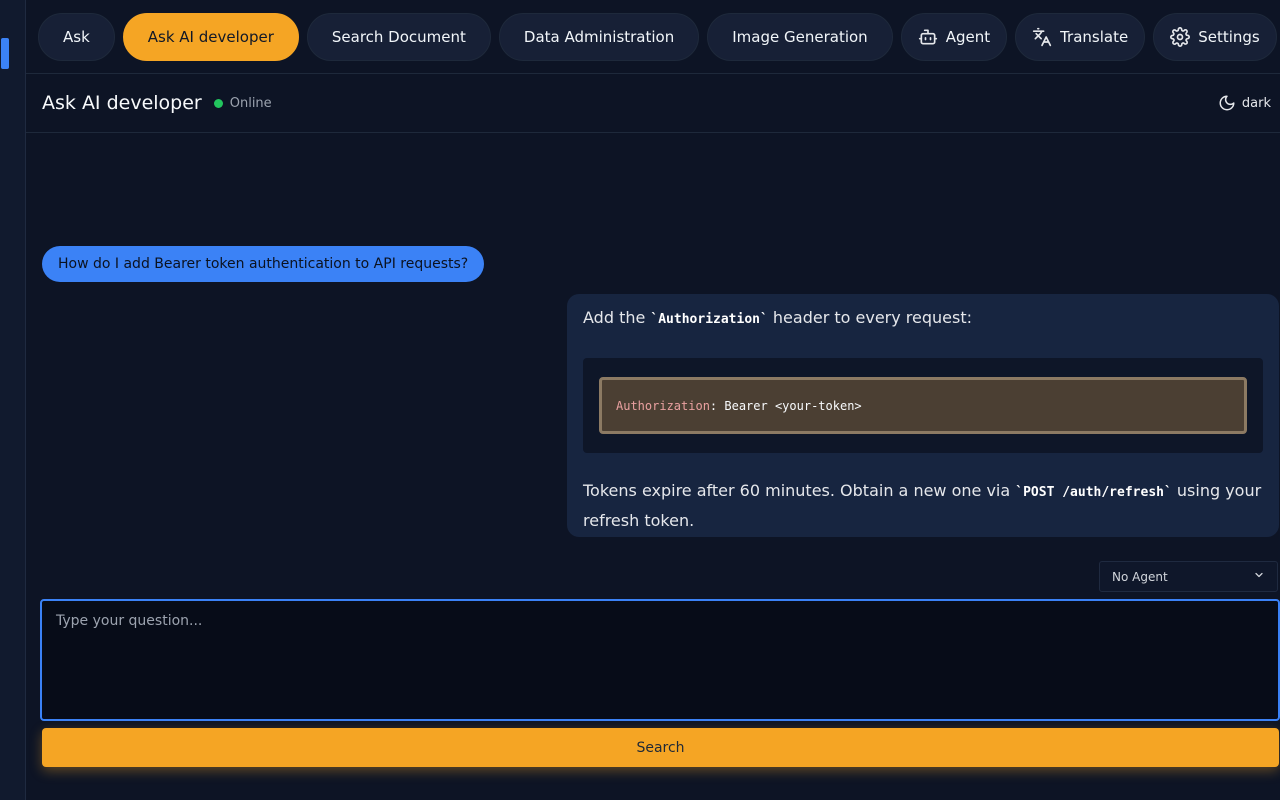 Image resolution: width=1280 pixels, height=800 pixels. What do you see at coordinates (599, 36) in the screenshot?
I see `nav-data-administration: Data Administration` at bounding box center [599, 36].